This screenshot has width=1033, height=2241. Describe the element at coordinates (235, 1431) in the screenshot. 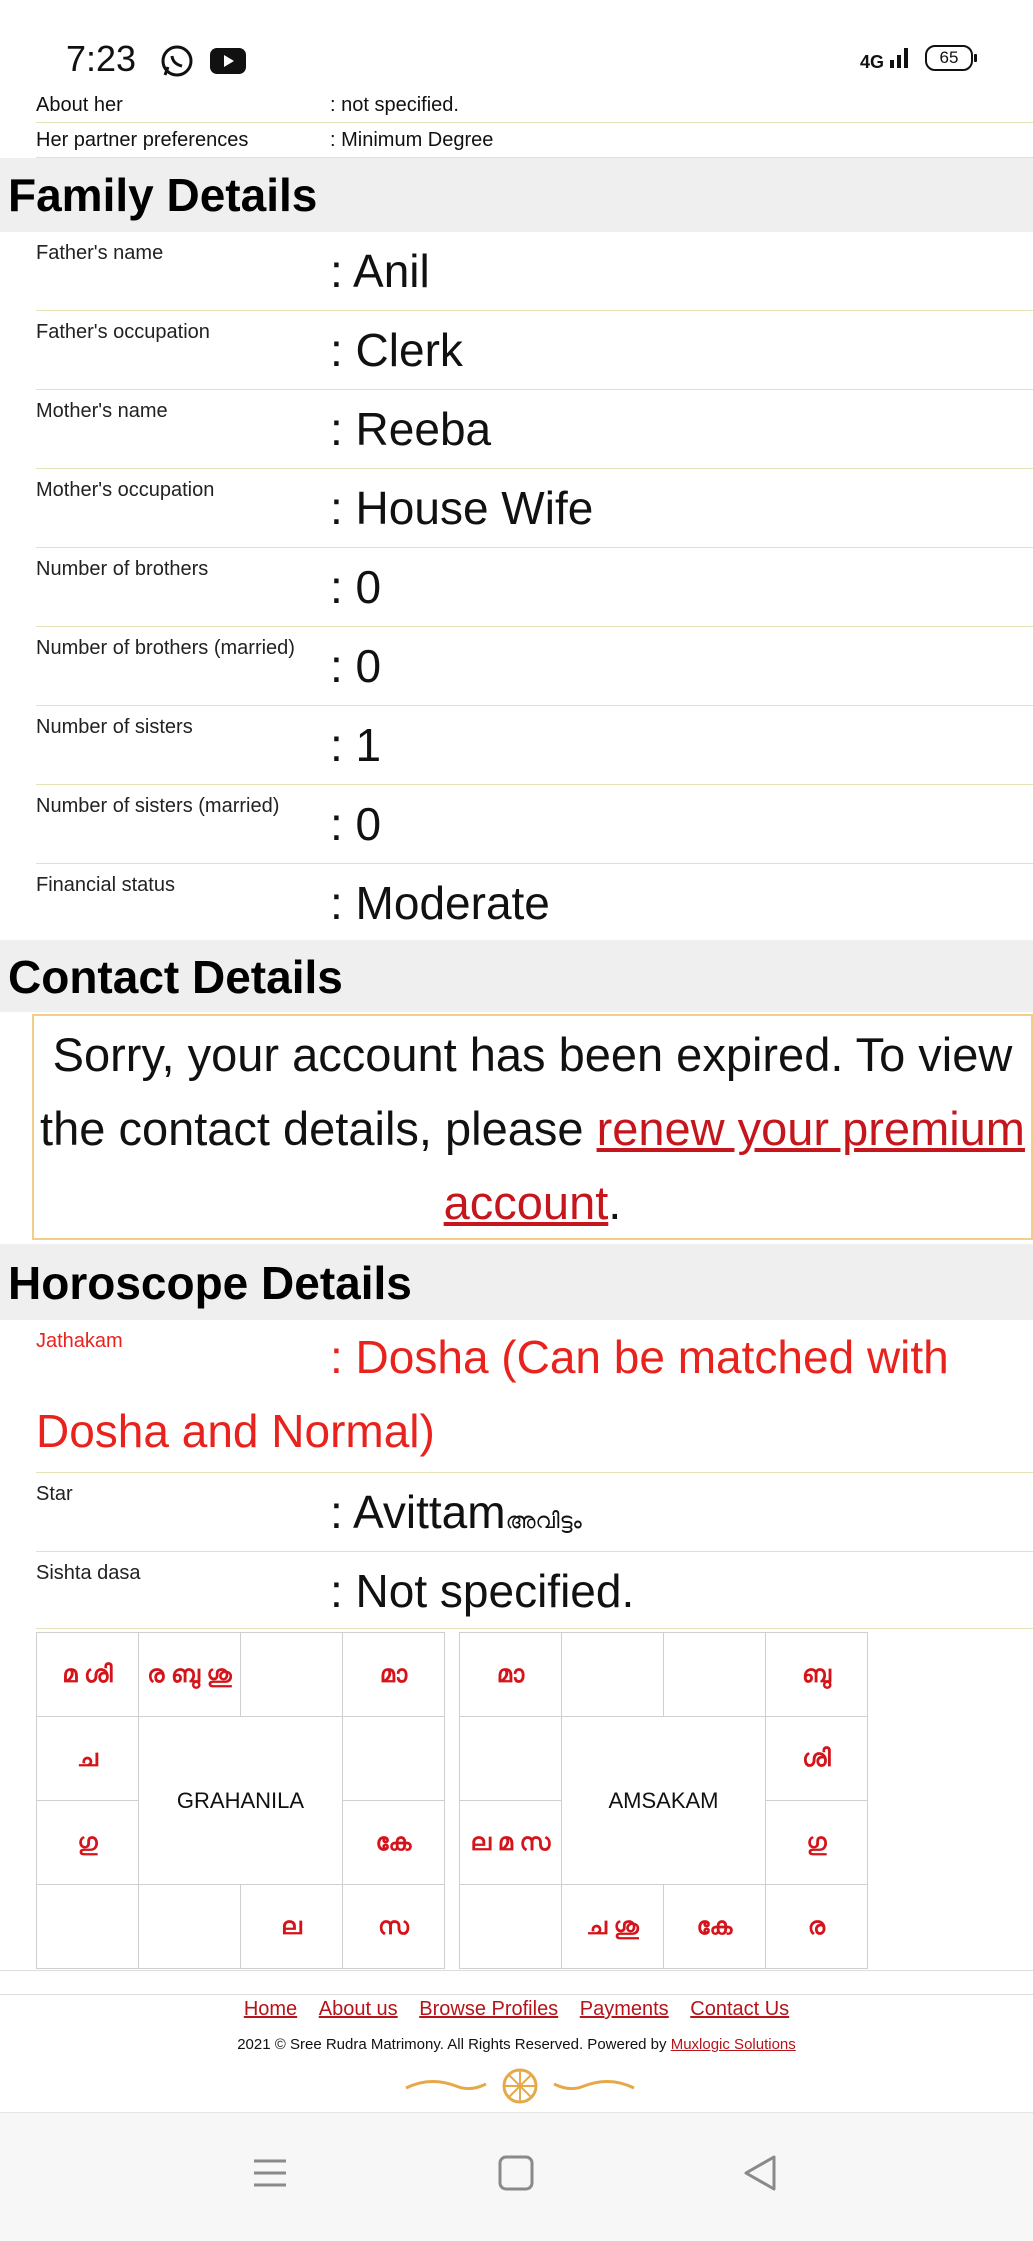

I see `jathakam-value-cont: Dosha and Normal)` at that location.